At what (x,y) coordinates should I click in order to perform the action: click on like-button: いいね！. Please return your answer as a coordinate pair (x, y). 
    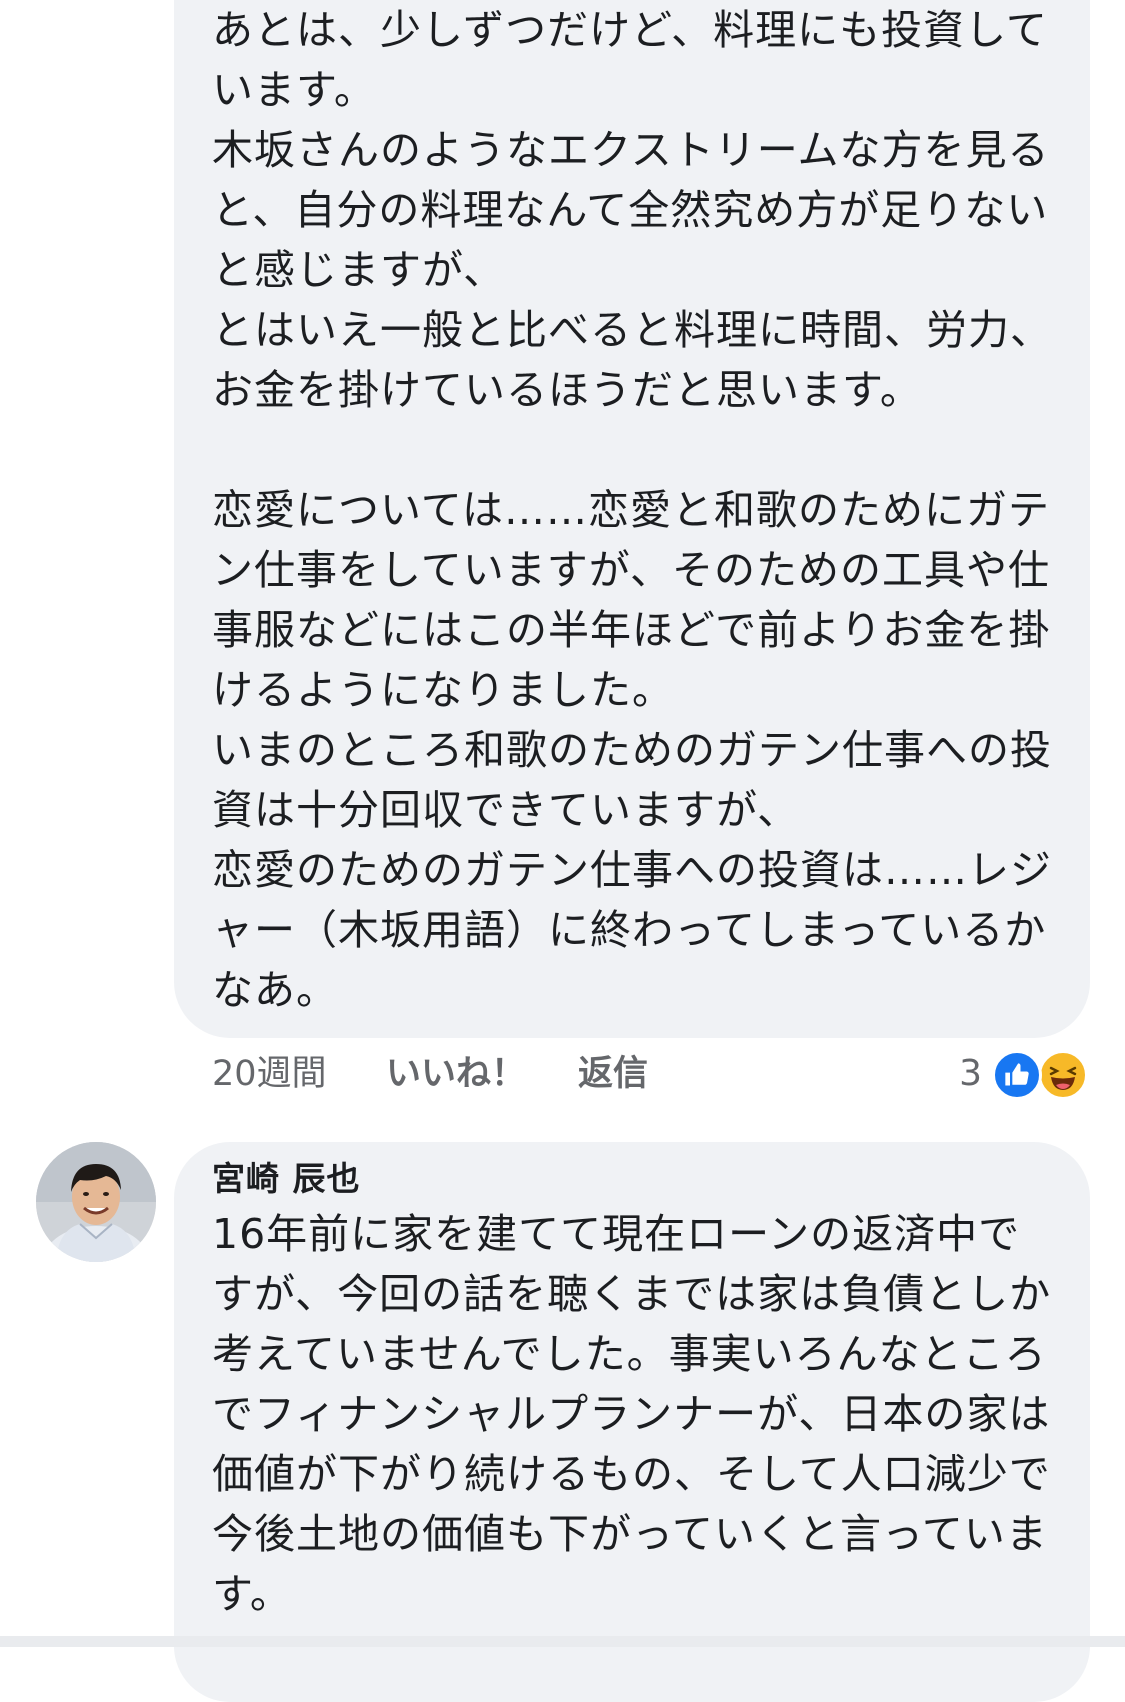
    Looking at the image, I should click on (456, 1074).